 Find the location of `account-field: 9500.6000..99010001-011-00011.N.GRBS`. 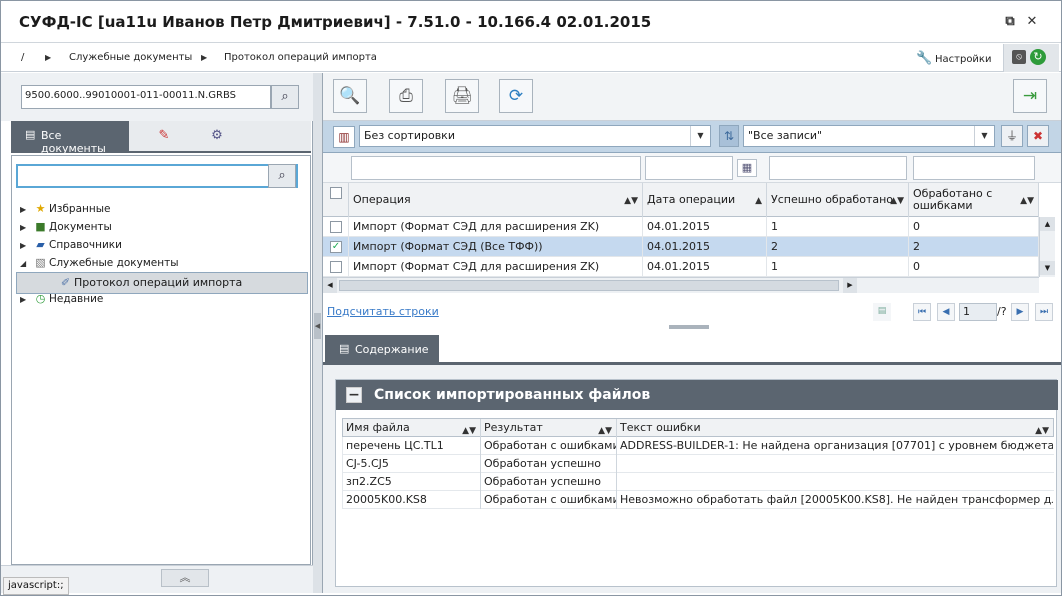

account-field: 9500.6000..99010001-011-00011.N.GRBS is located at coordinates (146, 97).